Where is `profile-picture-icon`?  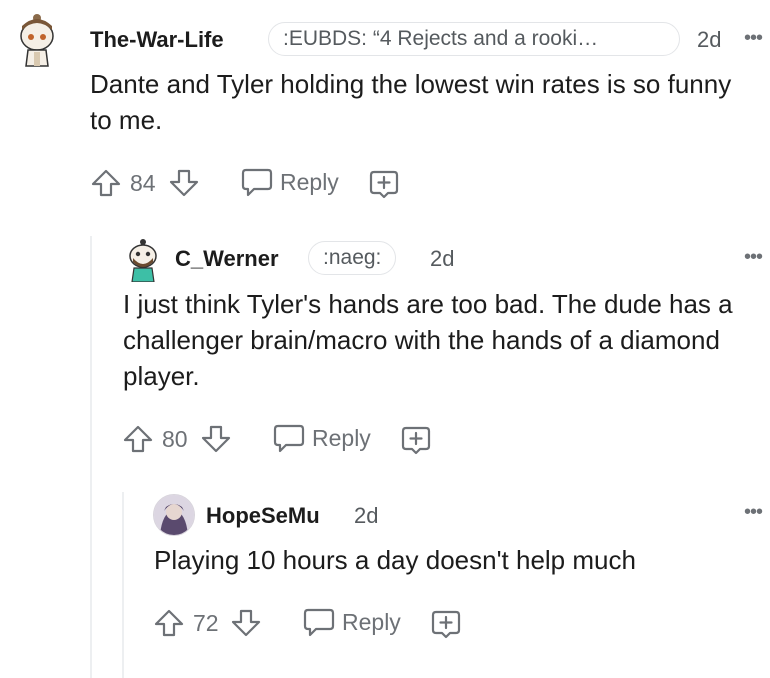
profile-picture-icon is located at coordinates (174, 515).